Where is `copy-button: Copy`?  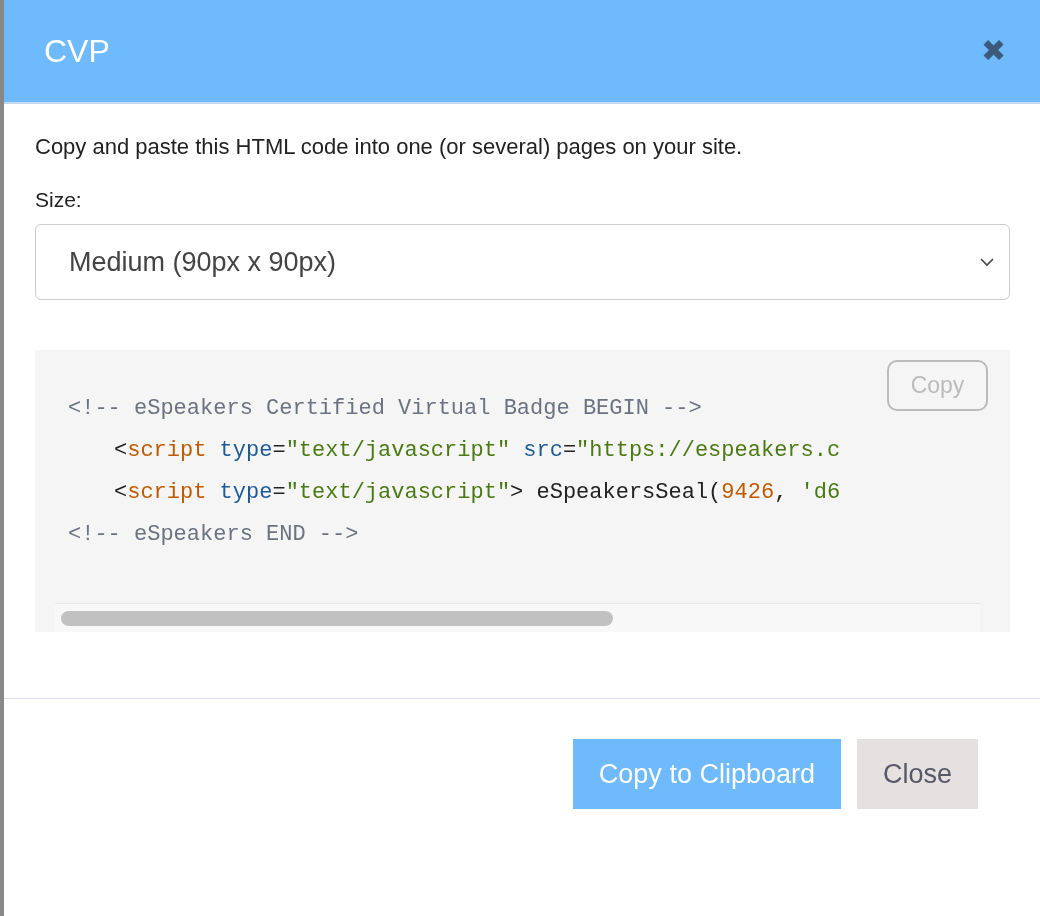 copy-button: Copy is located at coordinates (937, 385).